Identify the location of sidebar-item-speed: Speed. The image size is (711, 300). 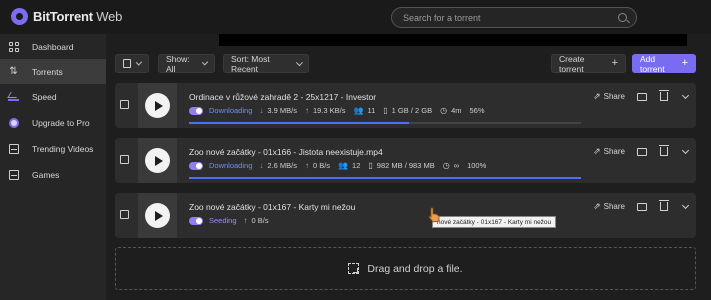
(53, 96).